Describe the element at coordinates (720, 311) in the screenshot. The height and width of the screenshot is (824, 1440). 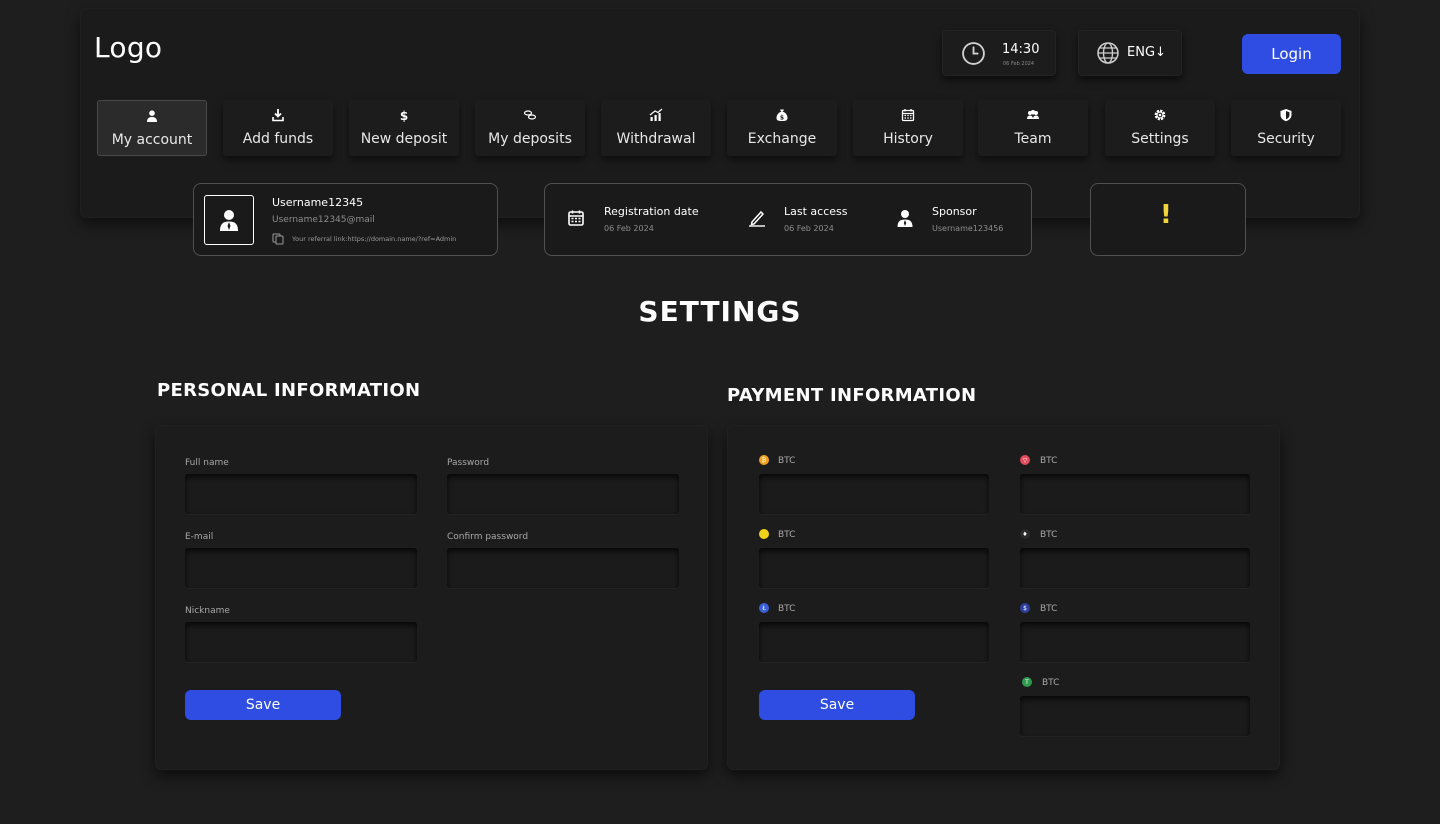
I see `page-title: SETTINGS` at that location.